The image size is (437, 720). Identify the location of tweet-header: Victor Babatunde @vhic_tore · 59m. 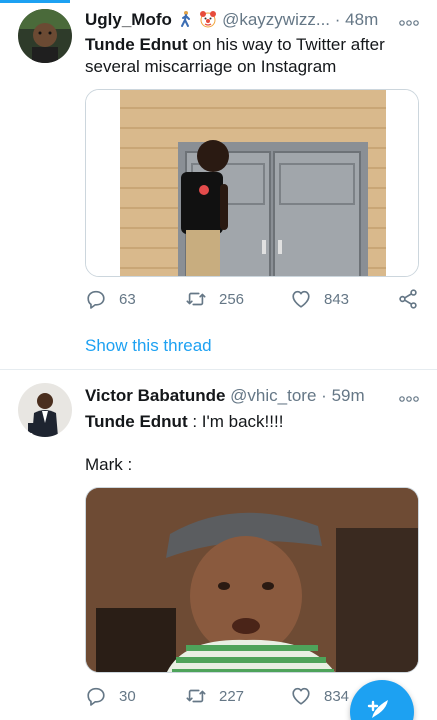
(225, 396).